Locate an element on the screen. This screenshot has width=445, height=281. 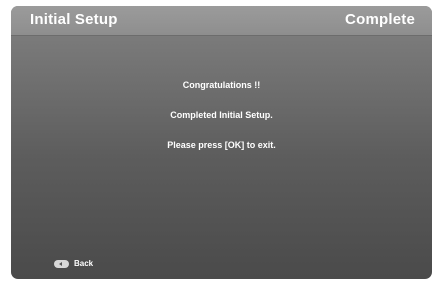
back-button: Back is located at coordinates (73, 263).